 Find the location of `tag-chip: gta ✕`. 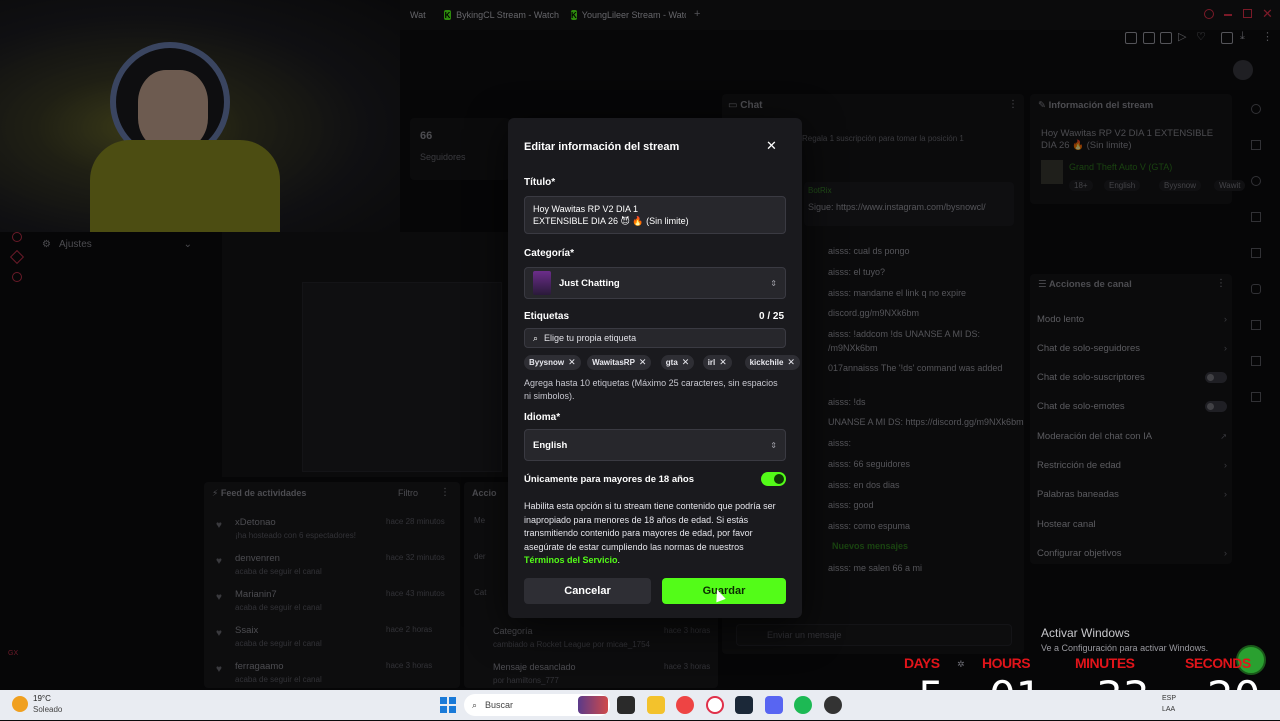

tag-chip: gta ✕ is located at coordinates (677, 362).